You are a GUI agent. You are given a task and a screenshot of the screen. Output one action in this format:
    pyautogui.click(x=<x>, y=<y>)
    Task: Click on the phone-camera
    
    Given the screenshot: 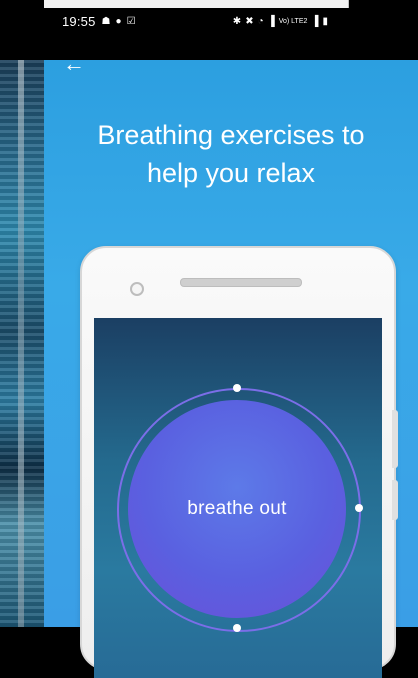 What is the action you would take?
    pyautogui.click(x=137, y=289)
    